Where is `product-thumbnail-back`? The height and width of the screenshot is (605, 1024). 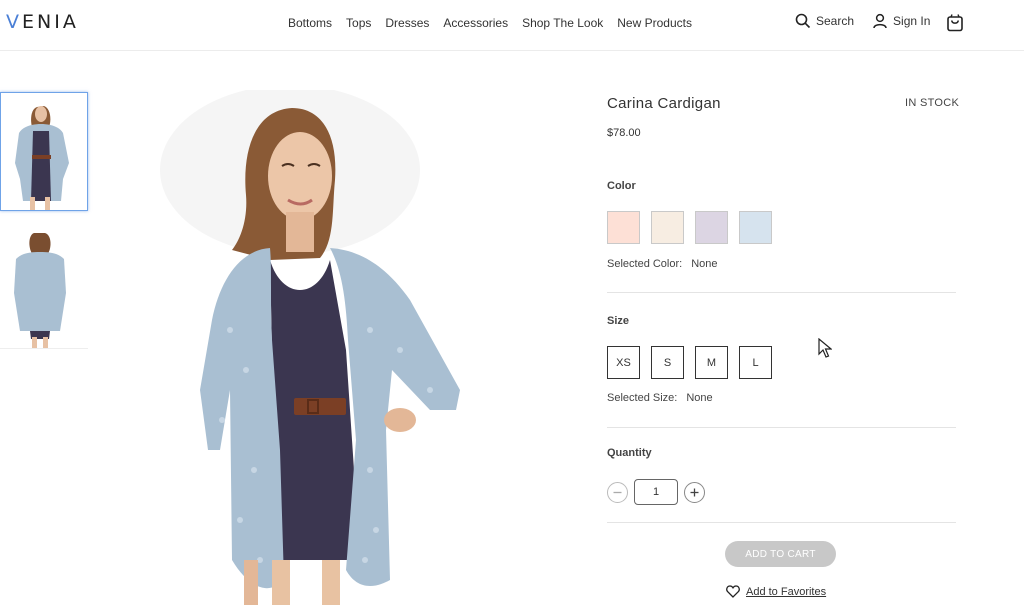
product-thumbnail-back is located at coordinates (44, 287).